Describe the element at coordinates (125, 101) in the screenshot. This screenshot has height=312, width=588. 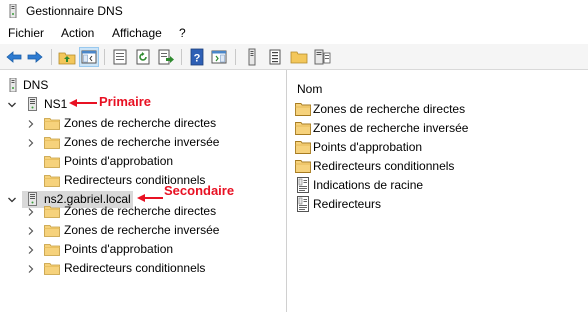
I see `annotation-primaire: Primaire` at that location.